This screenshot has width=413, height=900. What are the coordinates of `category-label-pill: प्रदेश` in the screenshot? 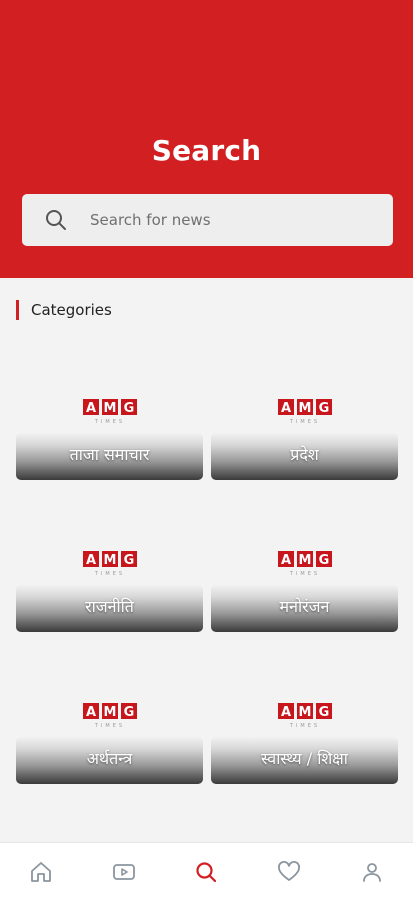 It's located at (304, 456).